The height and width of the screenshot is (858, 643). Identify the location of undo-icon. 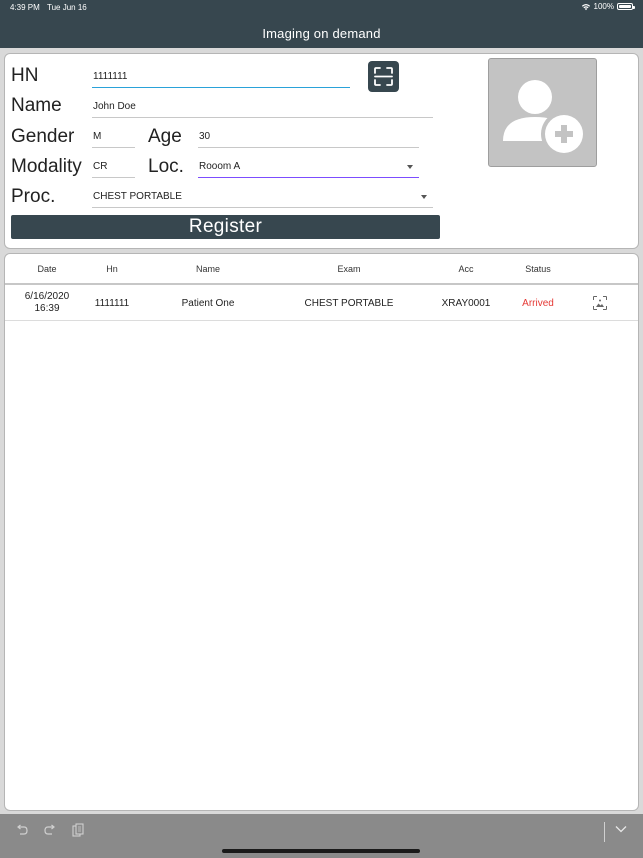
(22, 830).